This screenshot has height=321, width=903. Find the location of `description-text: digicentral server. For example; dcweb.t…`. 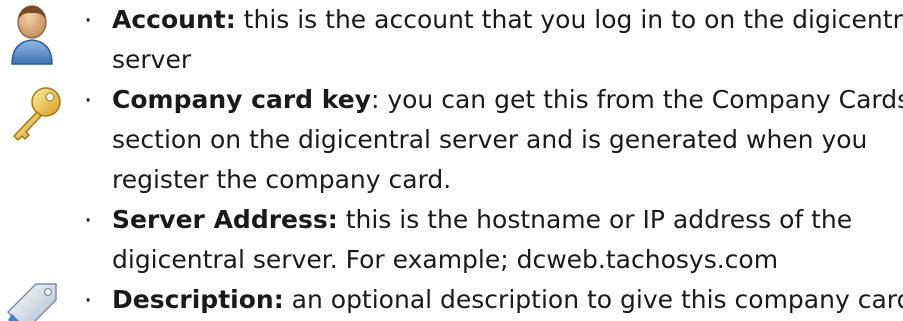

description-text: digicentral server. For example; dcweb.t… is located at coordinates (445, 259).